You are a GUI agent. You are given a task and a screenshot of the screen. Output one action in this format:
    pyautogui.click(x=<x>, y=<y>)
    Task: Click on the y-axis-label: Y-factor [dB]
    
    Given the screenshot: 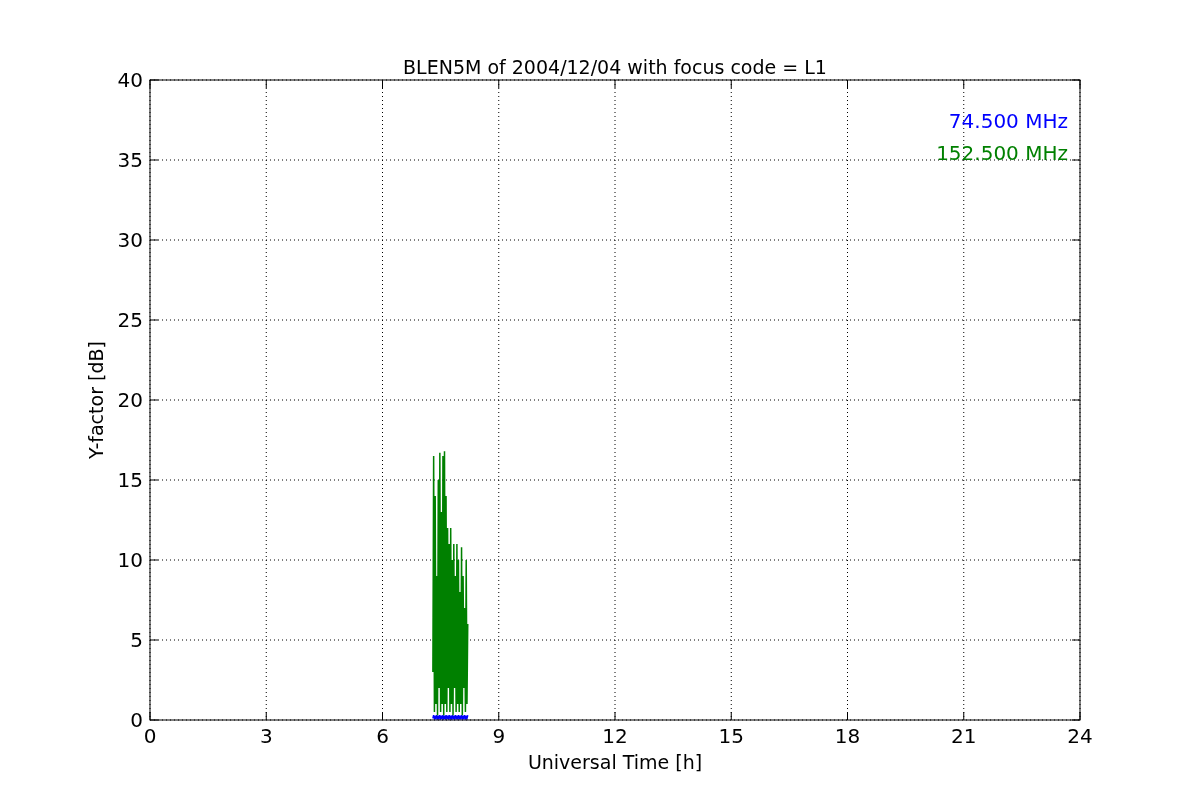 What is the action you would take?
    pyautogui.click(x=96, y=400)
    